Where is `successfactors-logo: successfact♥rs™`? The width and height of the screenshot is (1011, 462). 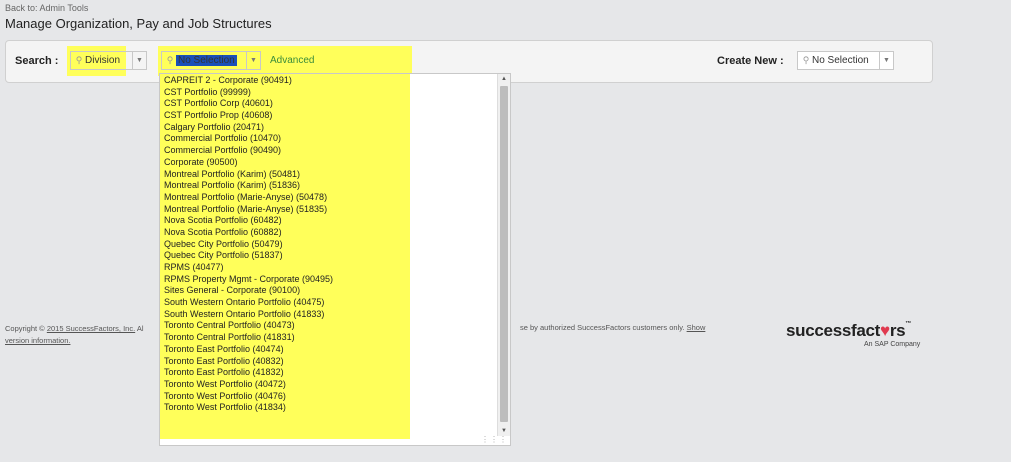
successfactors-logo: successfact♥rs™ is located at coordinates (848, 331).